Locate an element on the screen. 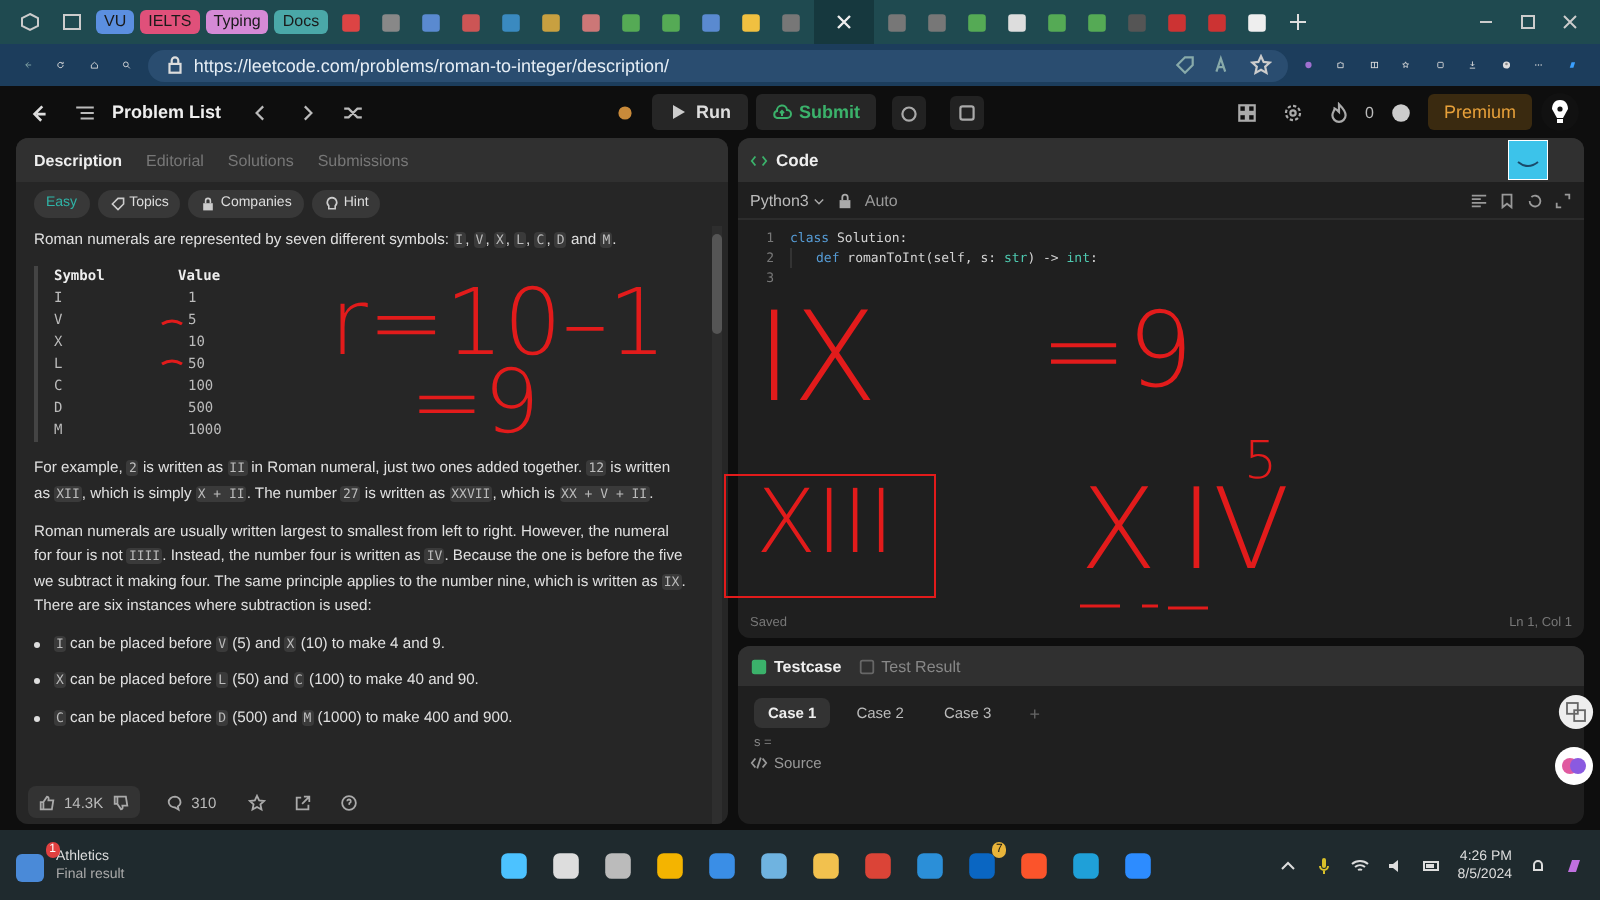 This screenshot has width=1600, height=900. panel-tab: Description is located at coordinates (78, 160).